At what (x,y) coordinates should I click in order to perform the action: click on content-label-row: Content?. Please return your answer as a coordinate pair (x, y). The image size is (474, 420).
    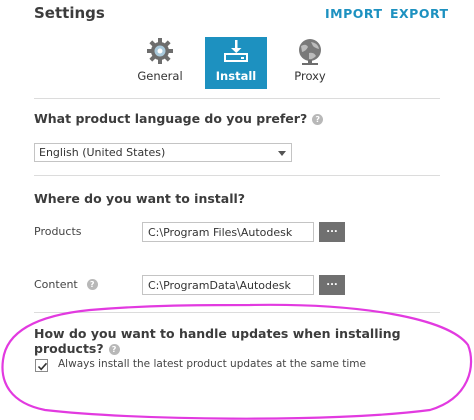
    Looking at the image, I should click on (66, 284).